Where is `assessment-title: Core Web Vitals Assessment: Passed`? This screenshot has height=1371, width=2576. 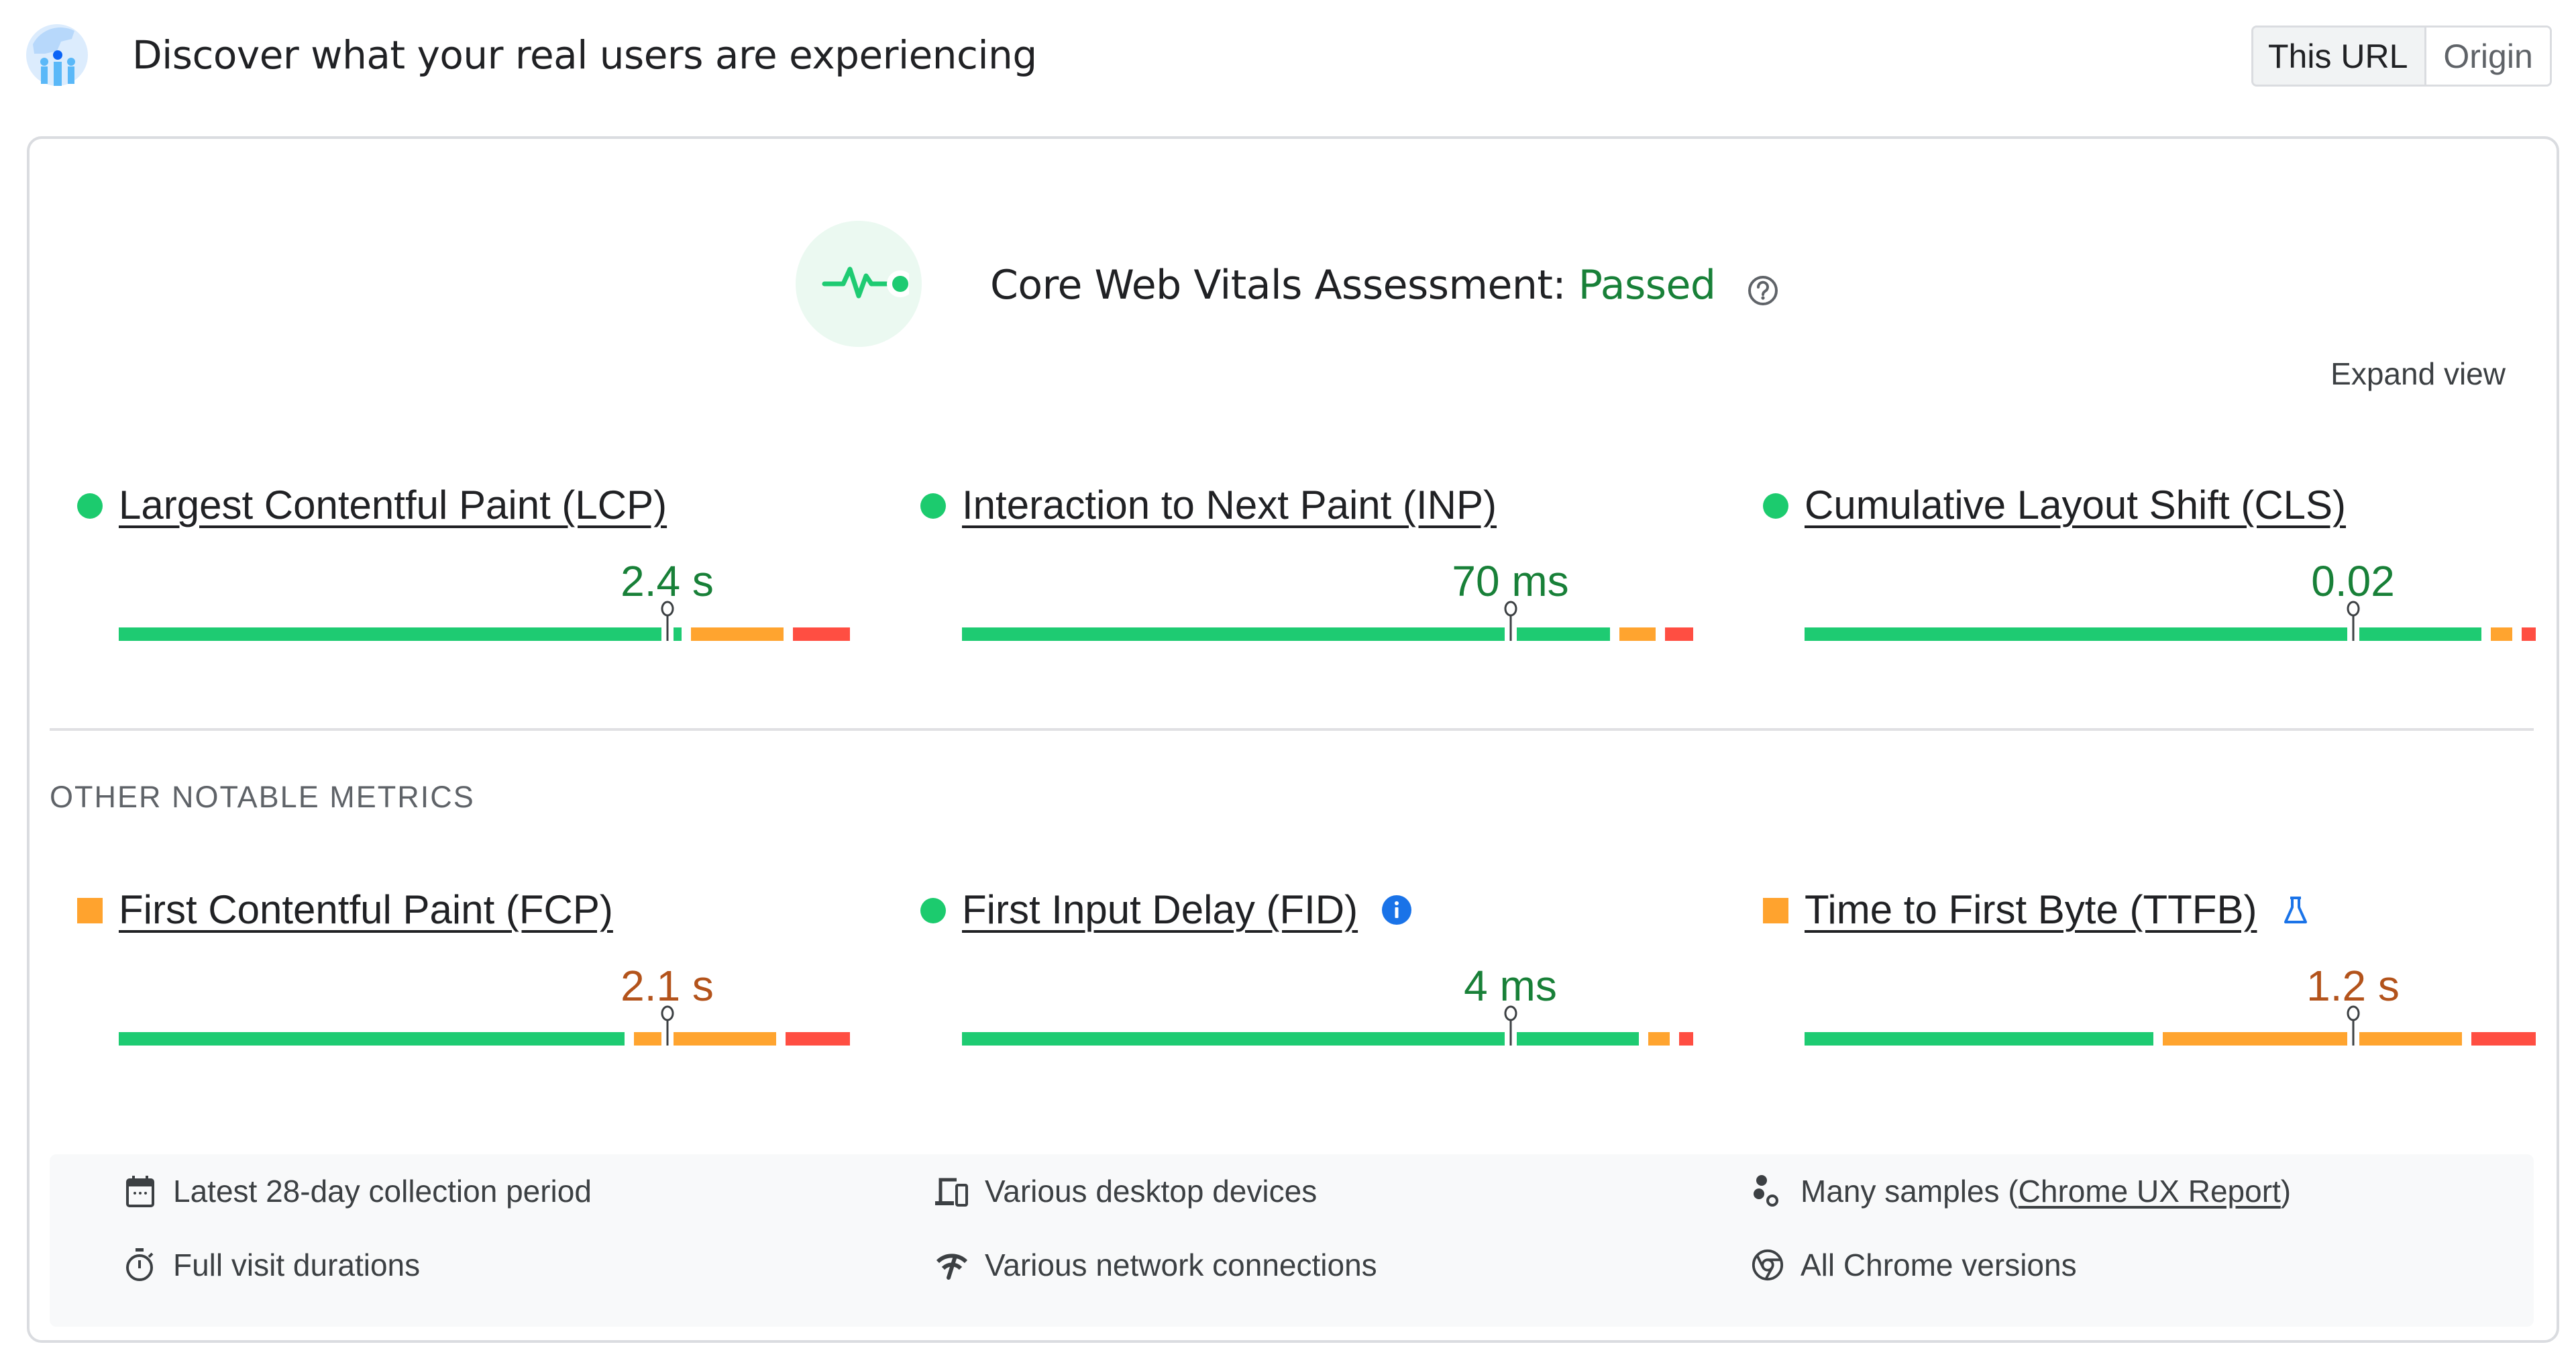
assessment-title: Core Web Vitals Assessment: Passed is located at coordinates (1384, 285).